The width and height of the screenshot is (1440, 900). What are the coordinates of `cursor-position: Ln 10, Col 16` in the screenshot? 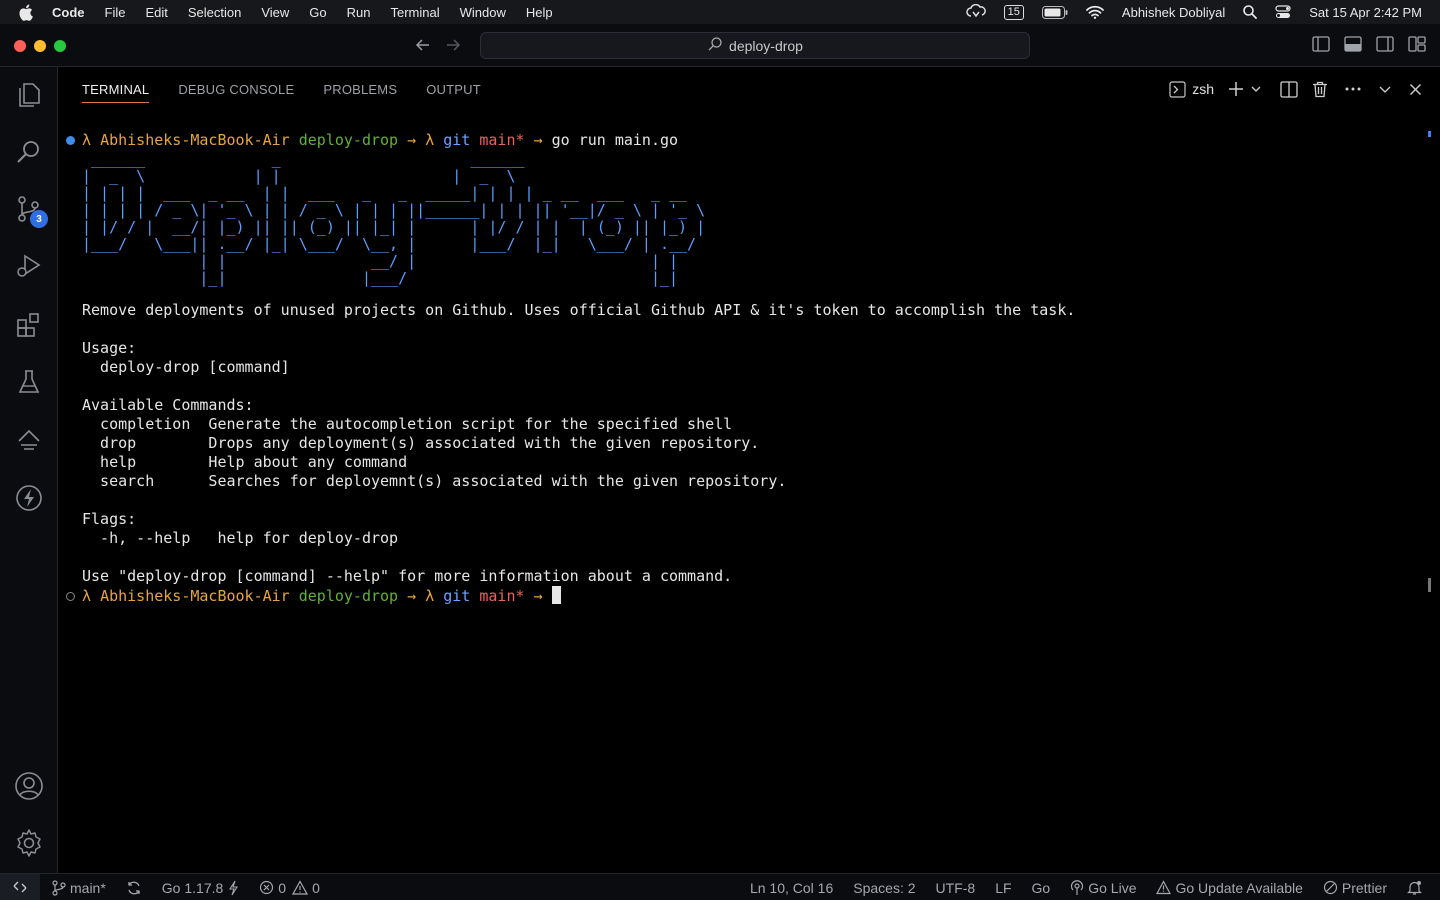 It's located at (791, 888).